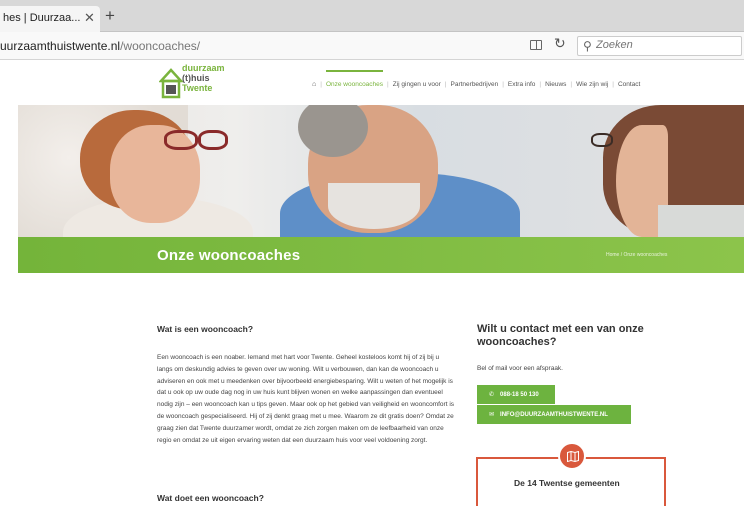 This screenshot has height=506, width=744. What do you see at coordinates (666, 45) in the screenshot?
I see `search-input` at bounding box center [666, 45].